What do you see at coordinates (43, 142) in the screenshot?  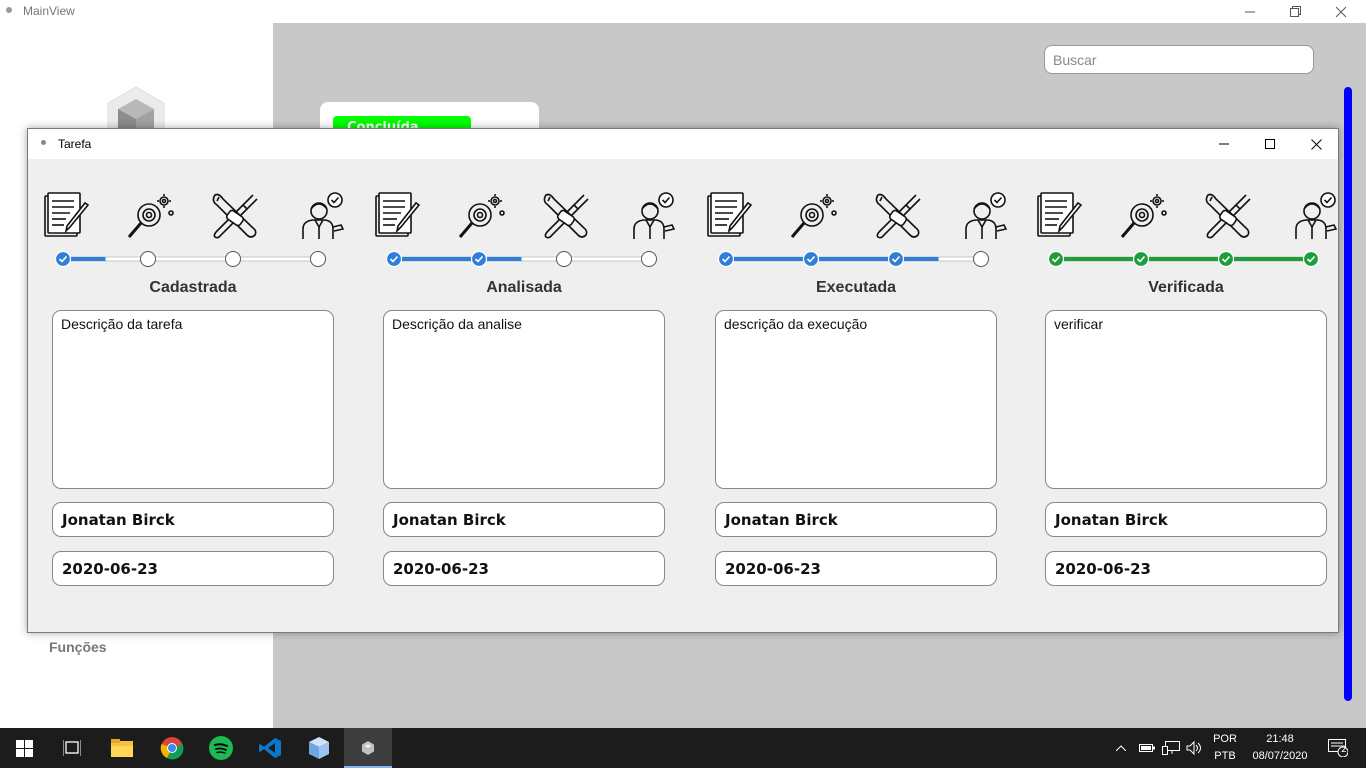 I see `dialog-app-icon` at bounding box center [43, 142].